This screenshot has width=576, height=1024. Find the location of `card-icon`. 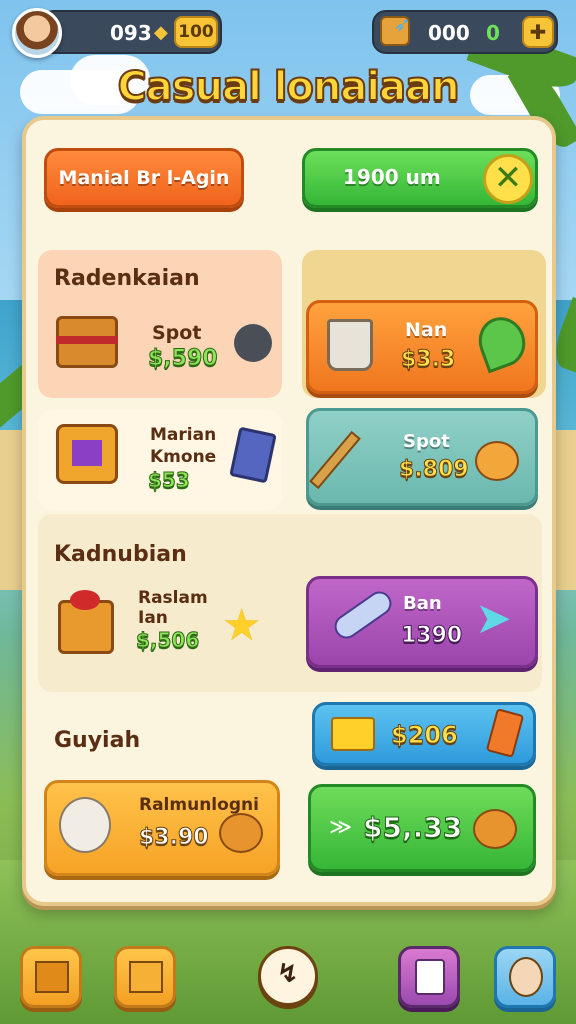

card-icon is located at coordinates (430, 977).